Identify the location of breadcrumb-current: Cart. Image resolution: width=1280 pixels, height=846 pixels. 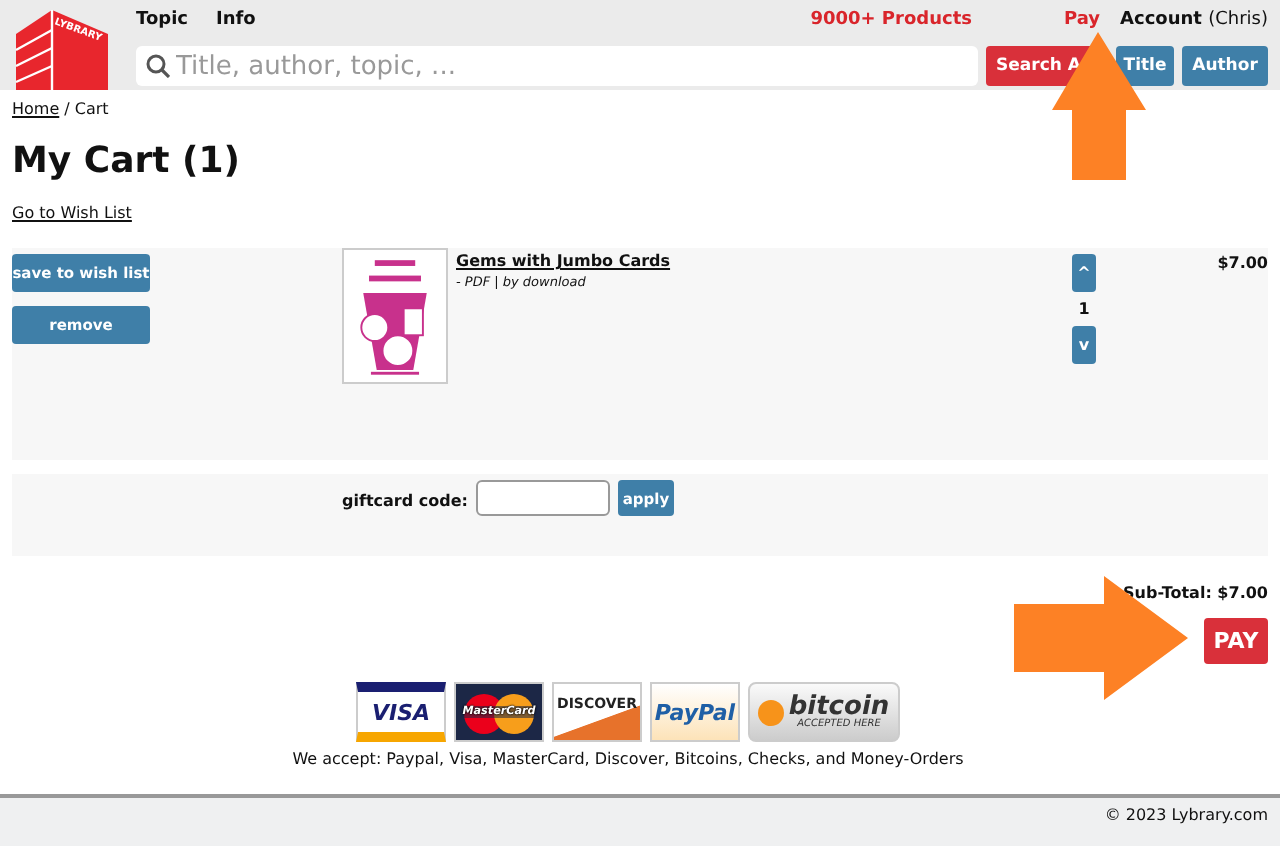
(91, 109).